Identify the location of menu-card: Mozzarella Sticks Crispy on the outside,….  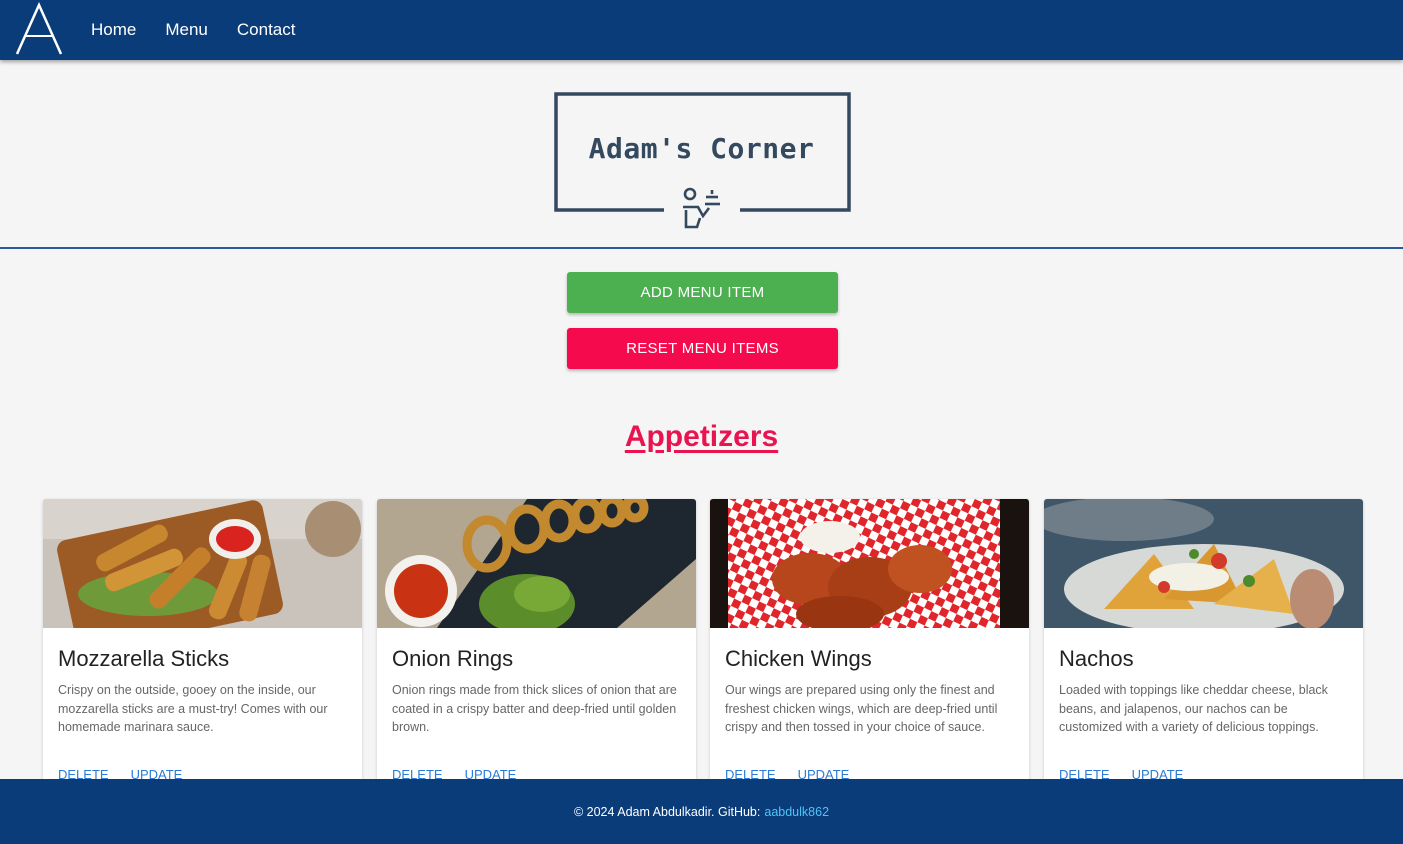
(202, 649).